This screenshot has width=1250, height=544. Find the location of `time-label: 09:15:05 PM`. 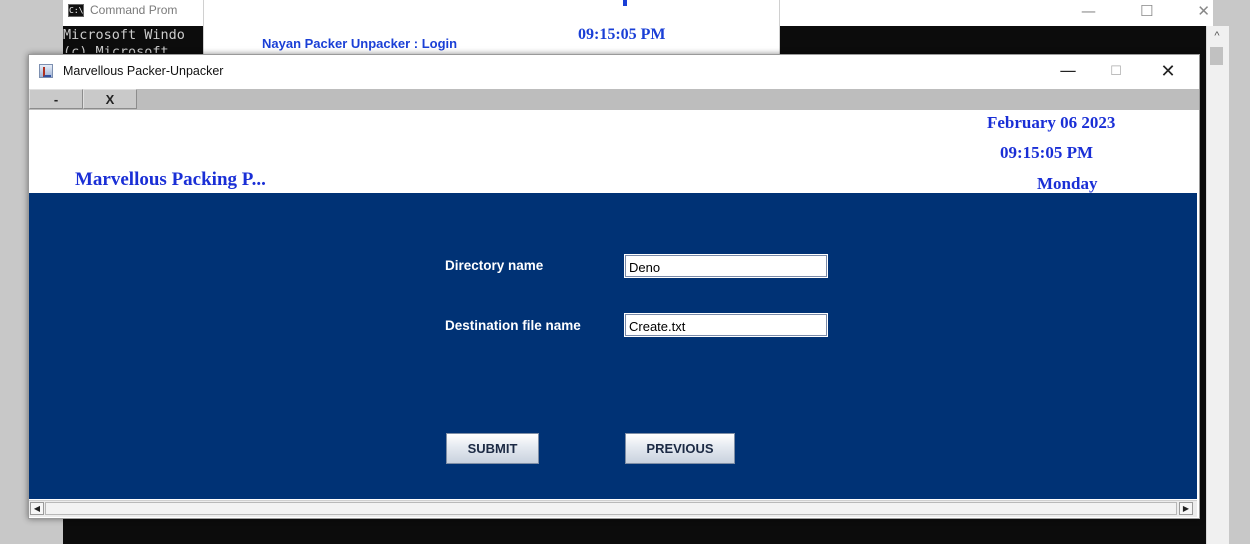

time-label: 09:15:05 PM is located at coordinates (1047, 152).